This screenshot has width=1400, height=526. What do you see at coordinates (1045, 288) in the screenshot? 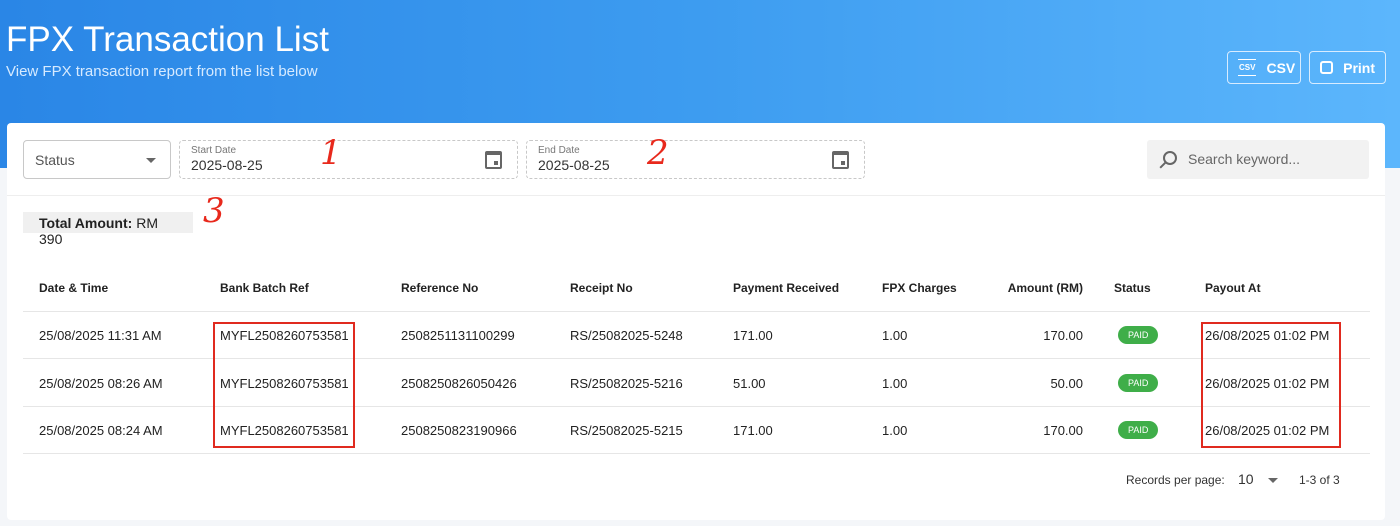
I see `column-header-amount: Amount (RM)` at bounding box center [1045, 288].